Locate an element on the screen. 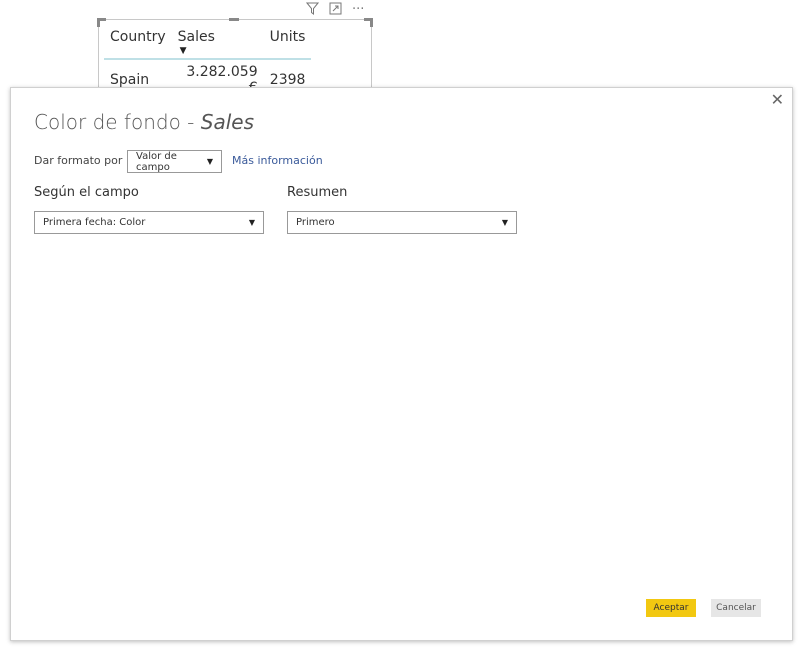 This screenshot has width=800, height=651. cancel-button: Cancelar is located at coordinates (736, 608).